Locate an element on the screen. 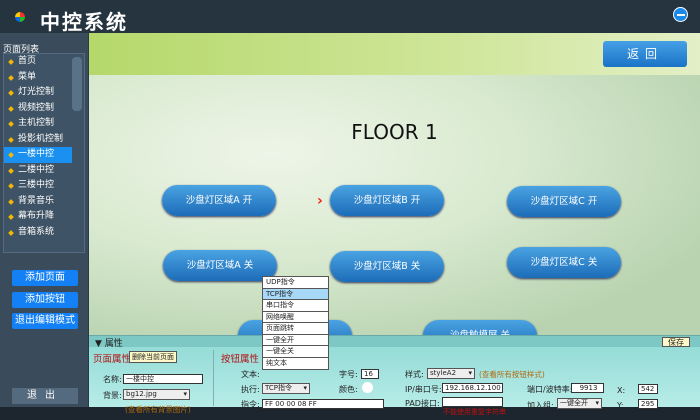 The height and width of the screenshot is (420, 700). area-a-off-button: 沙盘灯区域A 关 is located at coordinates (220, 265).